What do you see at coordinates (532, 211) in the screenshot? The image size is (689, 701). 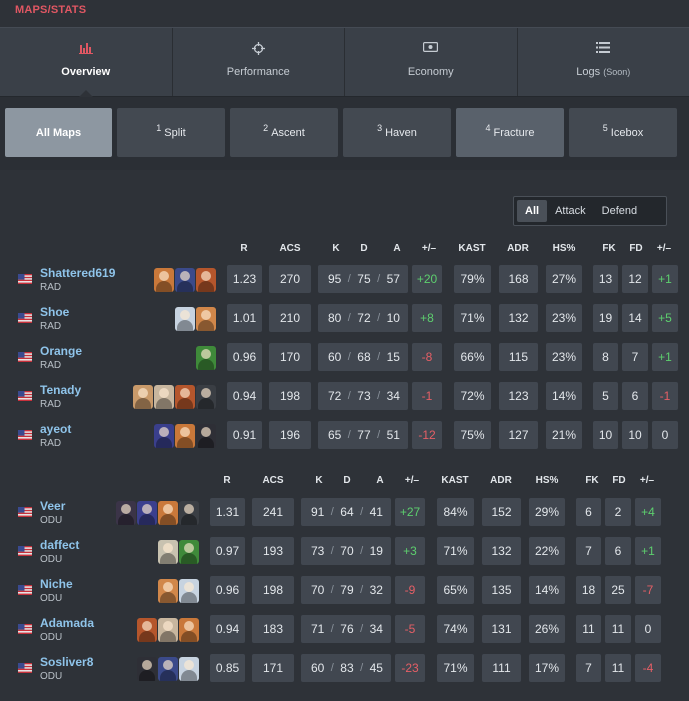 I see `side-all-button: All` at bounding box center [532, 211].